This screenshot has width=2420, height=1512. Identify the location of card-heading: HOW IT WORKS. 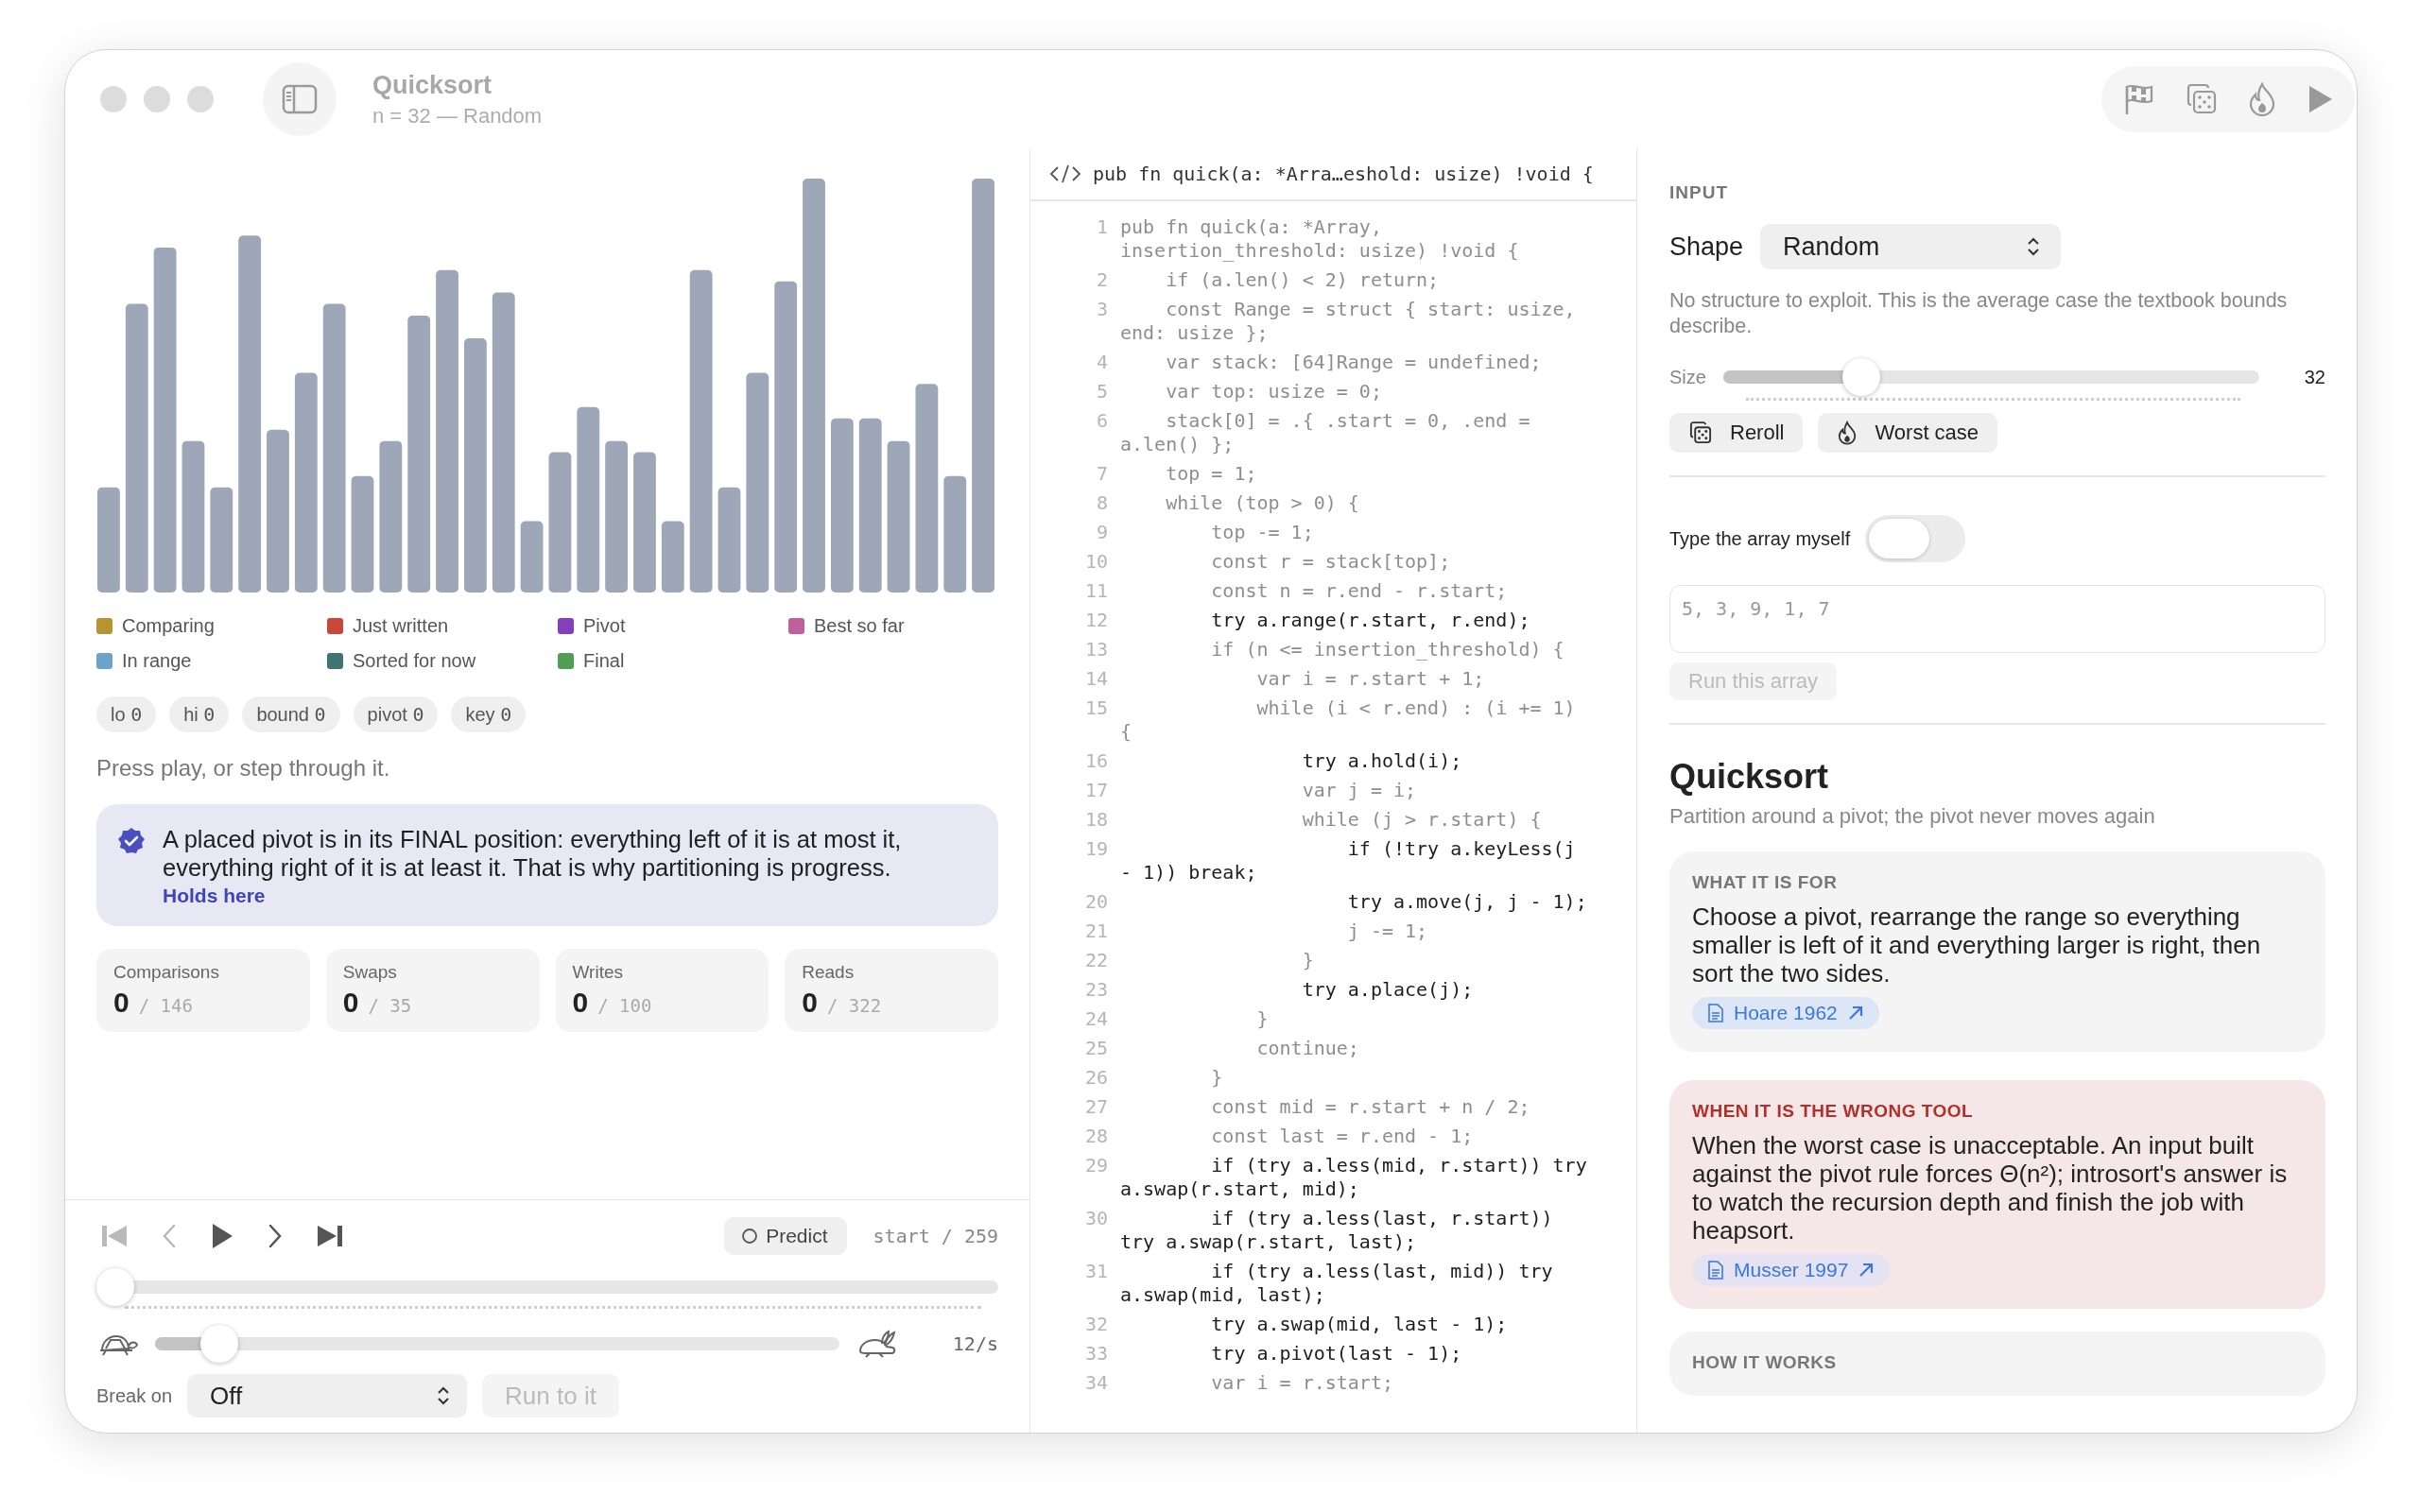
(1765, 1362).